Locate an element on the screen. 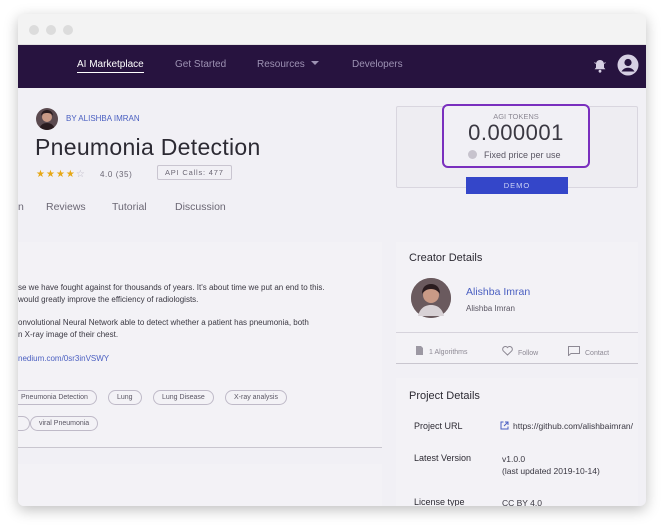 Image resolution: width=664 pixels, height=527 pixels. nav-developers: Developers is located at coordinates (377, 64).